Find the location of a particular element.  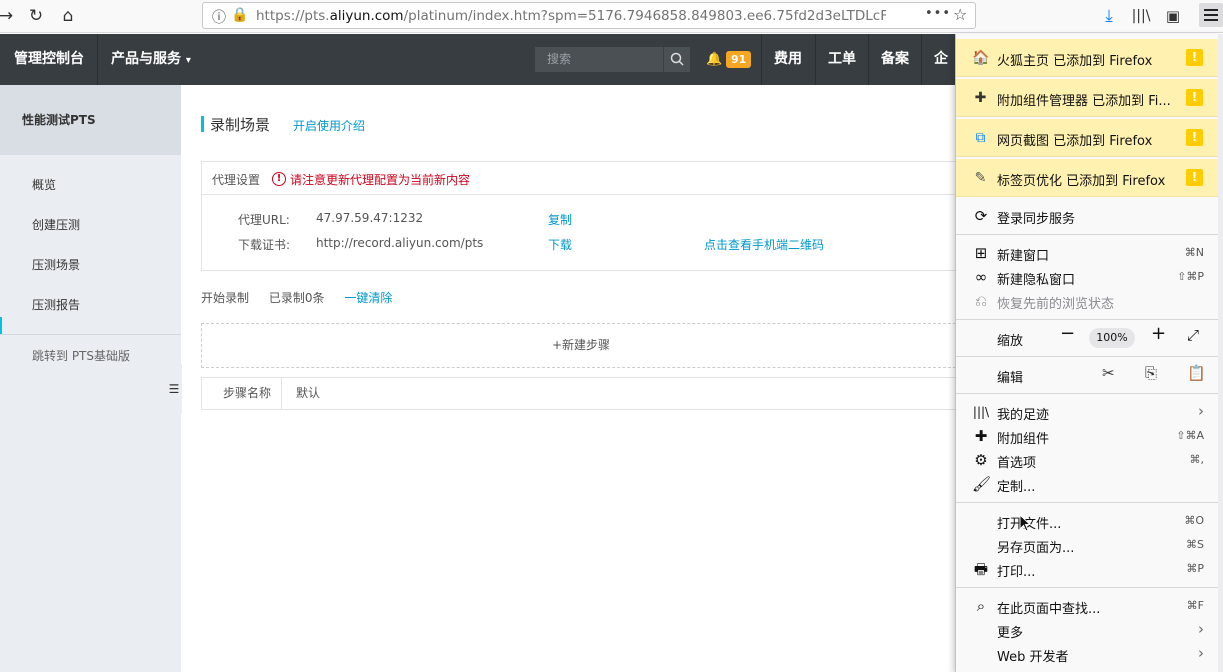

scrollbar is located at coordinates (1220, 353).